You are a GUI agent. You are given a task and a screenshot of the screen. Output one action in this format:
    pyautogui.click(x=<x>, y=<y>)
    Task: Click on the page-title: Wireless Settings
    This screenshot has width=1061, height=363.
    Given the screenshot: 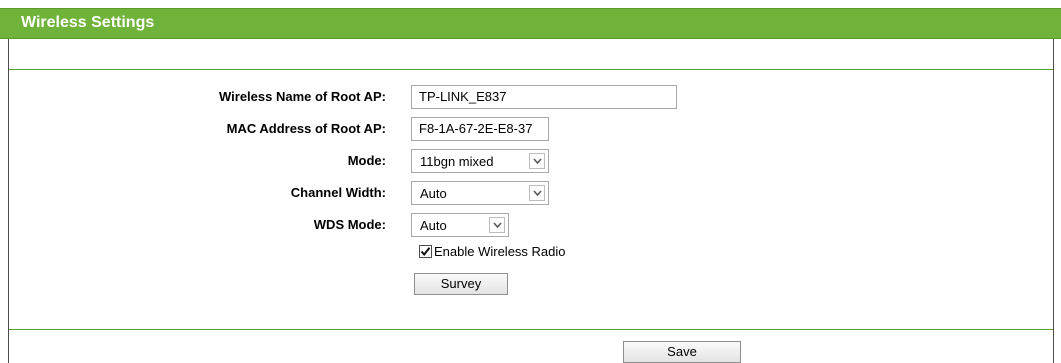 What is the action you would take?
    pyautogui.click(x=88, y=22)
    